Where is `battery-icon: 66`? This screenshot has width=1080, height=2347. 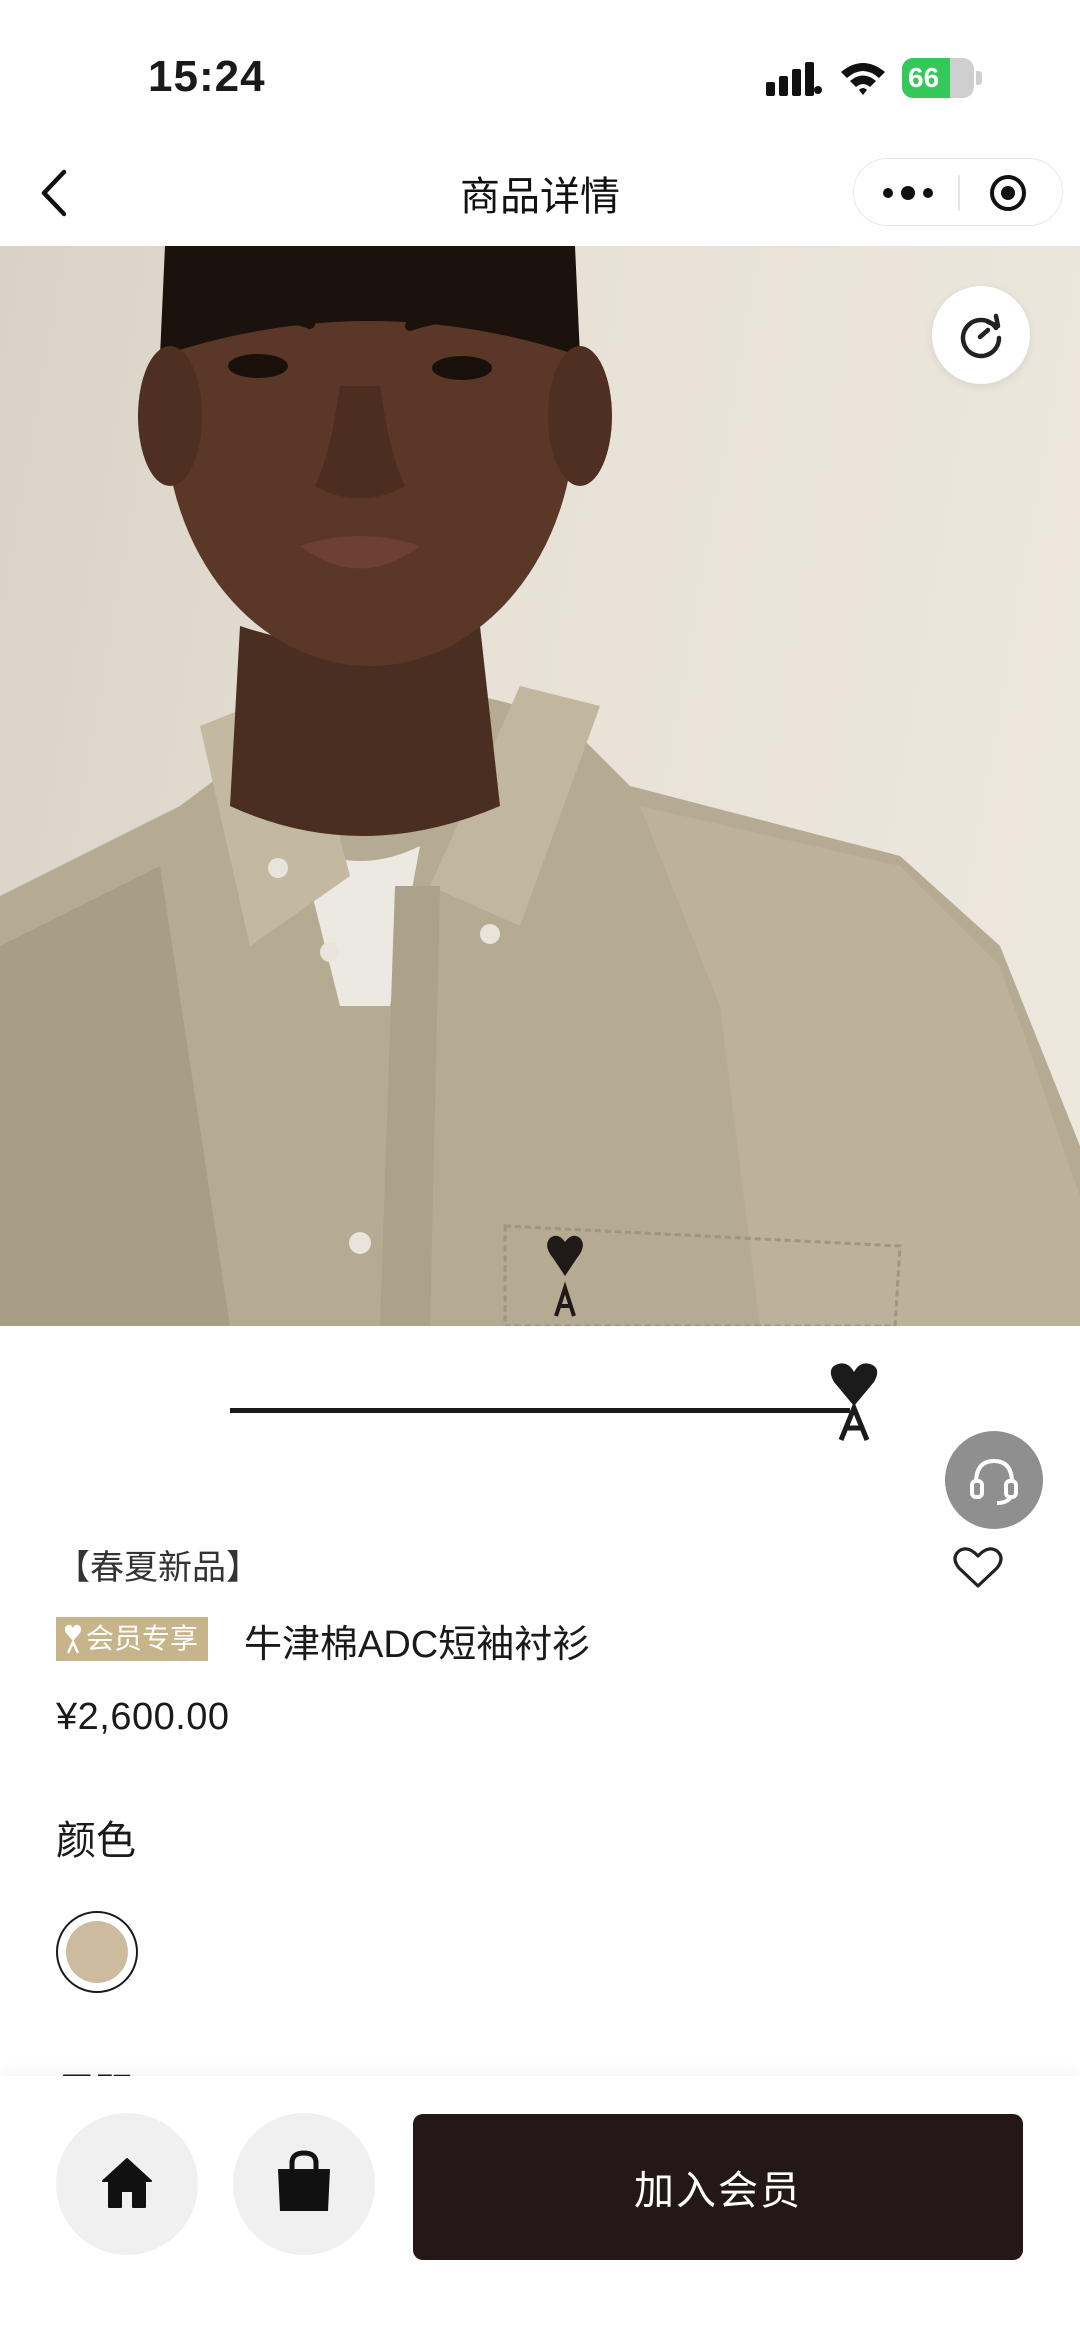
battery-icon: 66 is located at coordinates (942, 78).